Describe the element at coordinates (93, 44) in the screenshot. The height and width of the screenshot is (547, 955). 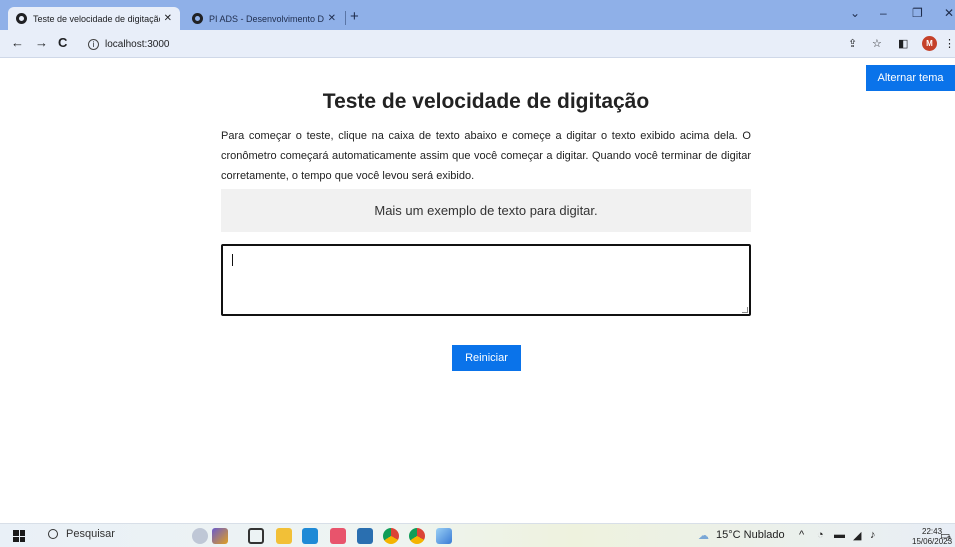
I see `site-info-icon: i` at that location.